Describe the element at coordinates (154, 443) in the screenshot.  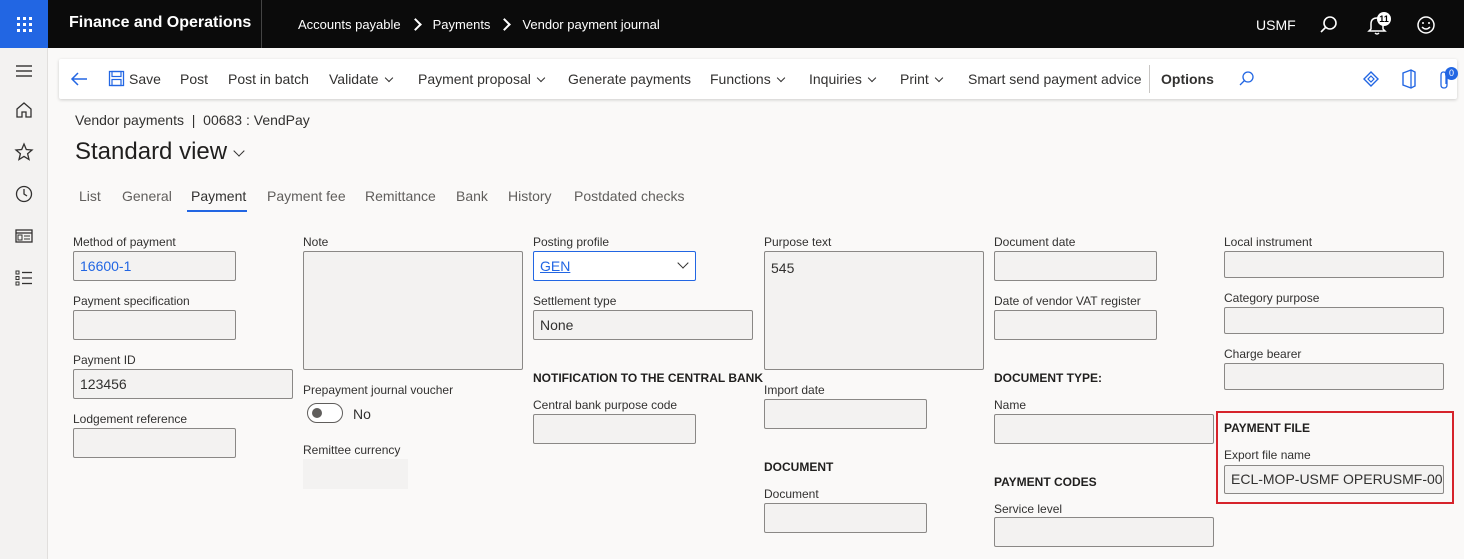
I see `lodgement-reference-field` at that location.